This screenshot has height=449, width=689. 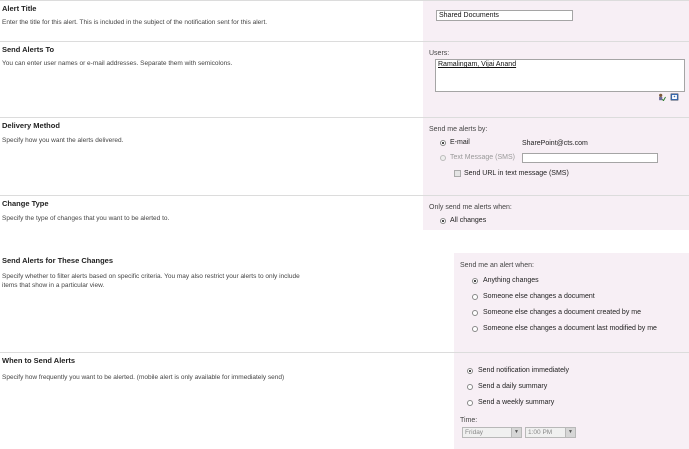 What do you see at coordinates (19, 8) in the screenshot?
I see `alert-title-heading: Alert Title` at bounding box center [19, 8].